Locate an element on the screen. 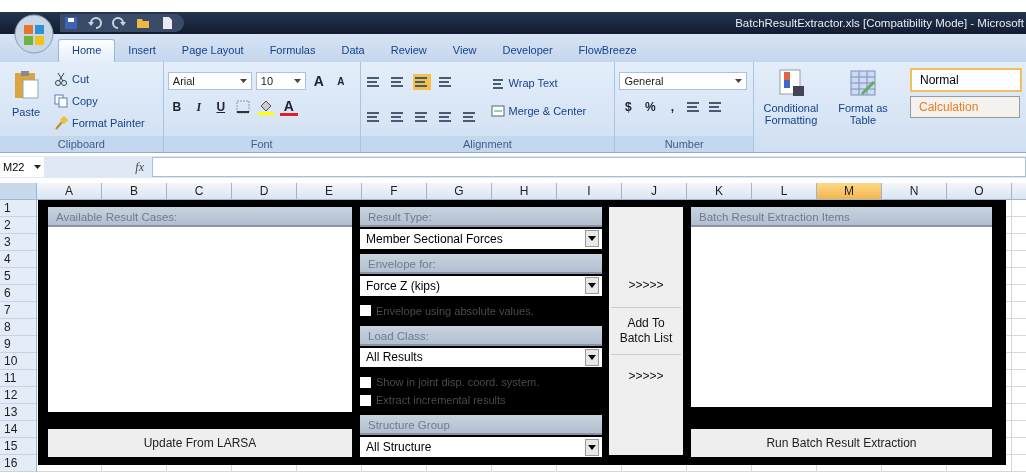  ribbon-tab: Insert is located at coordinates (142, 51).